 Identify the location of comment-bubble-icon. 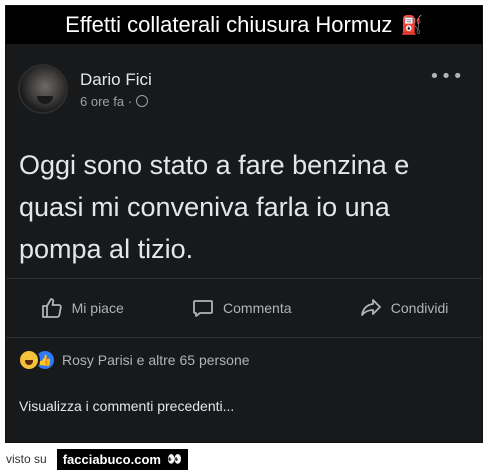
(203, 308).